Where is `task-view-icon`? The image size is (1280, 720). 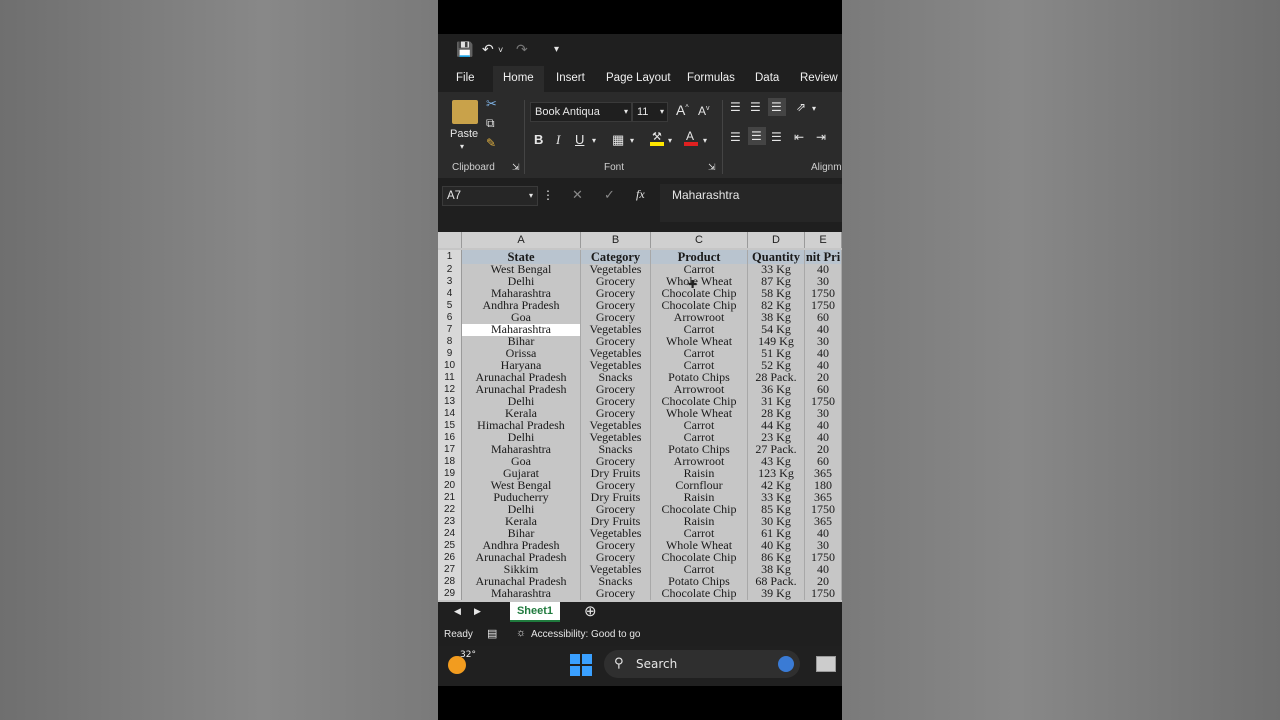
task-view-icon is located at coordinates (826, 664).